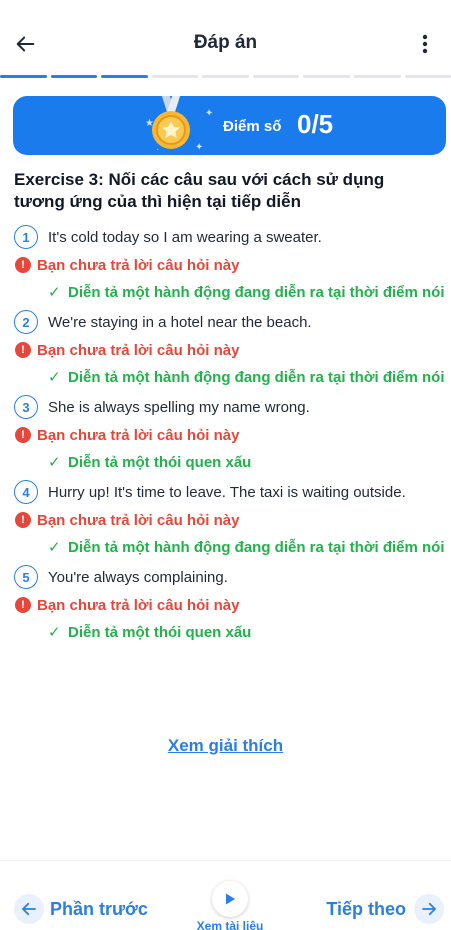 The image size is (451, 930). Describe the element at coordinates (225, 746) in the screenshot. I see `view-explanation-link: Xem giải thích` at that location.